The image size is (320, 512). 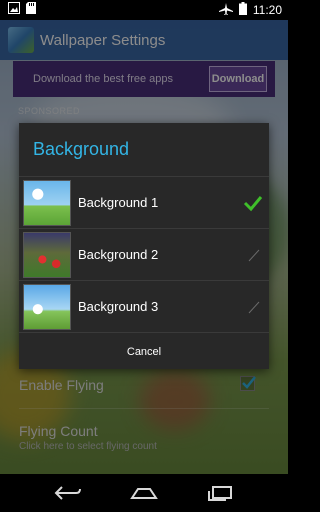 I want to click on dandelion-meadow-thumbnail, so click(x=47, y=306).